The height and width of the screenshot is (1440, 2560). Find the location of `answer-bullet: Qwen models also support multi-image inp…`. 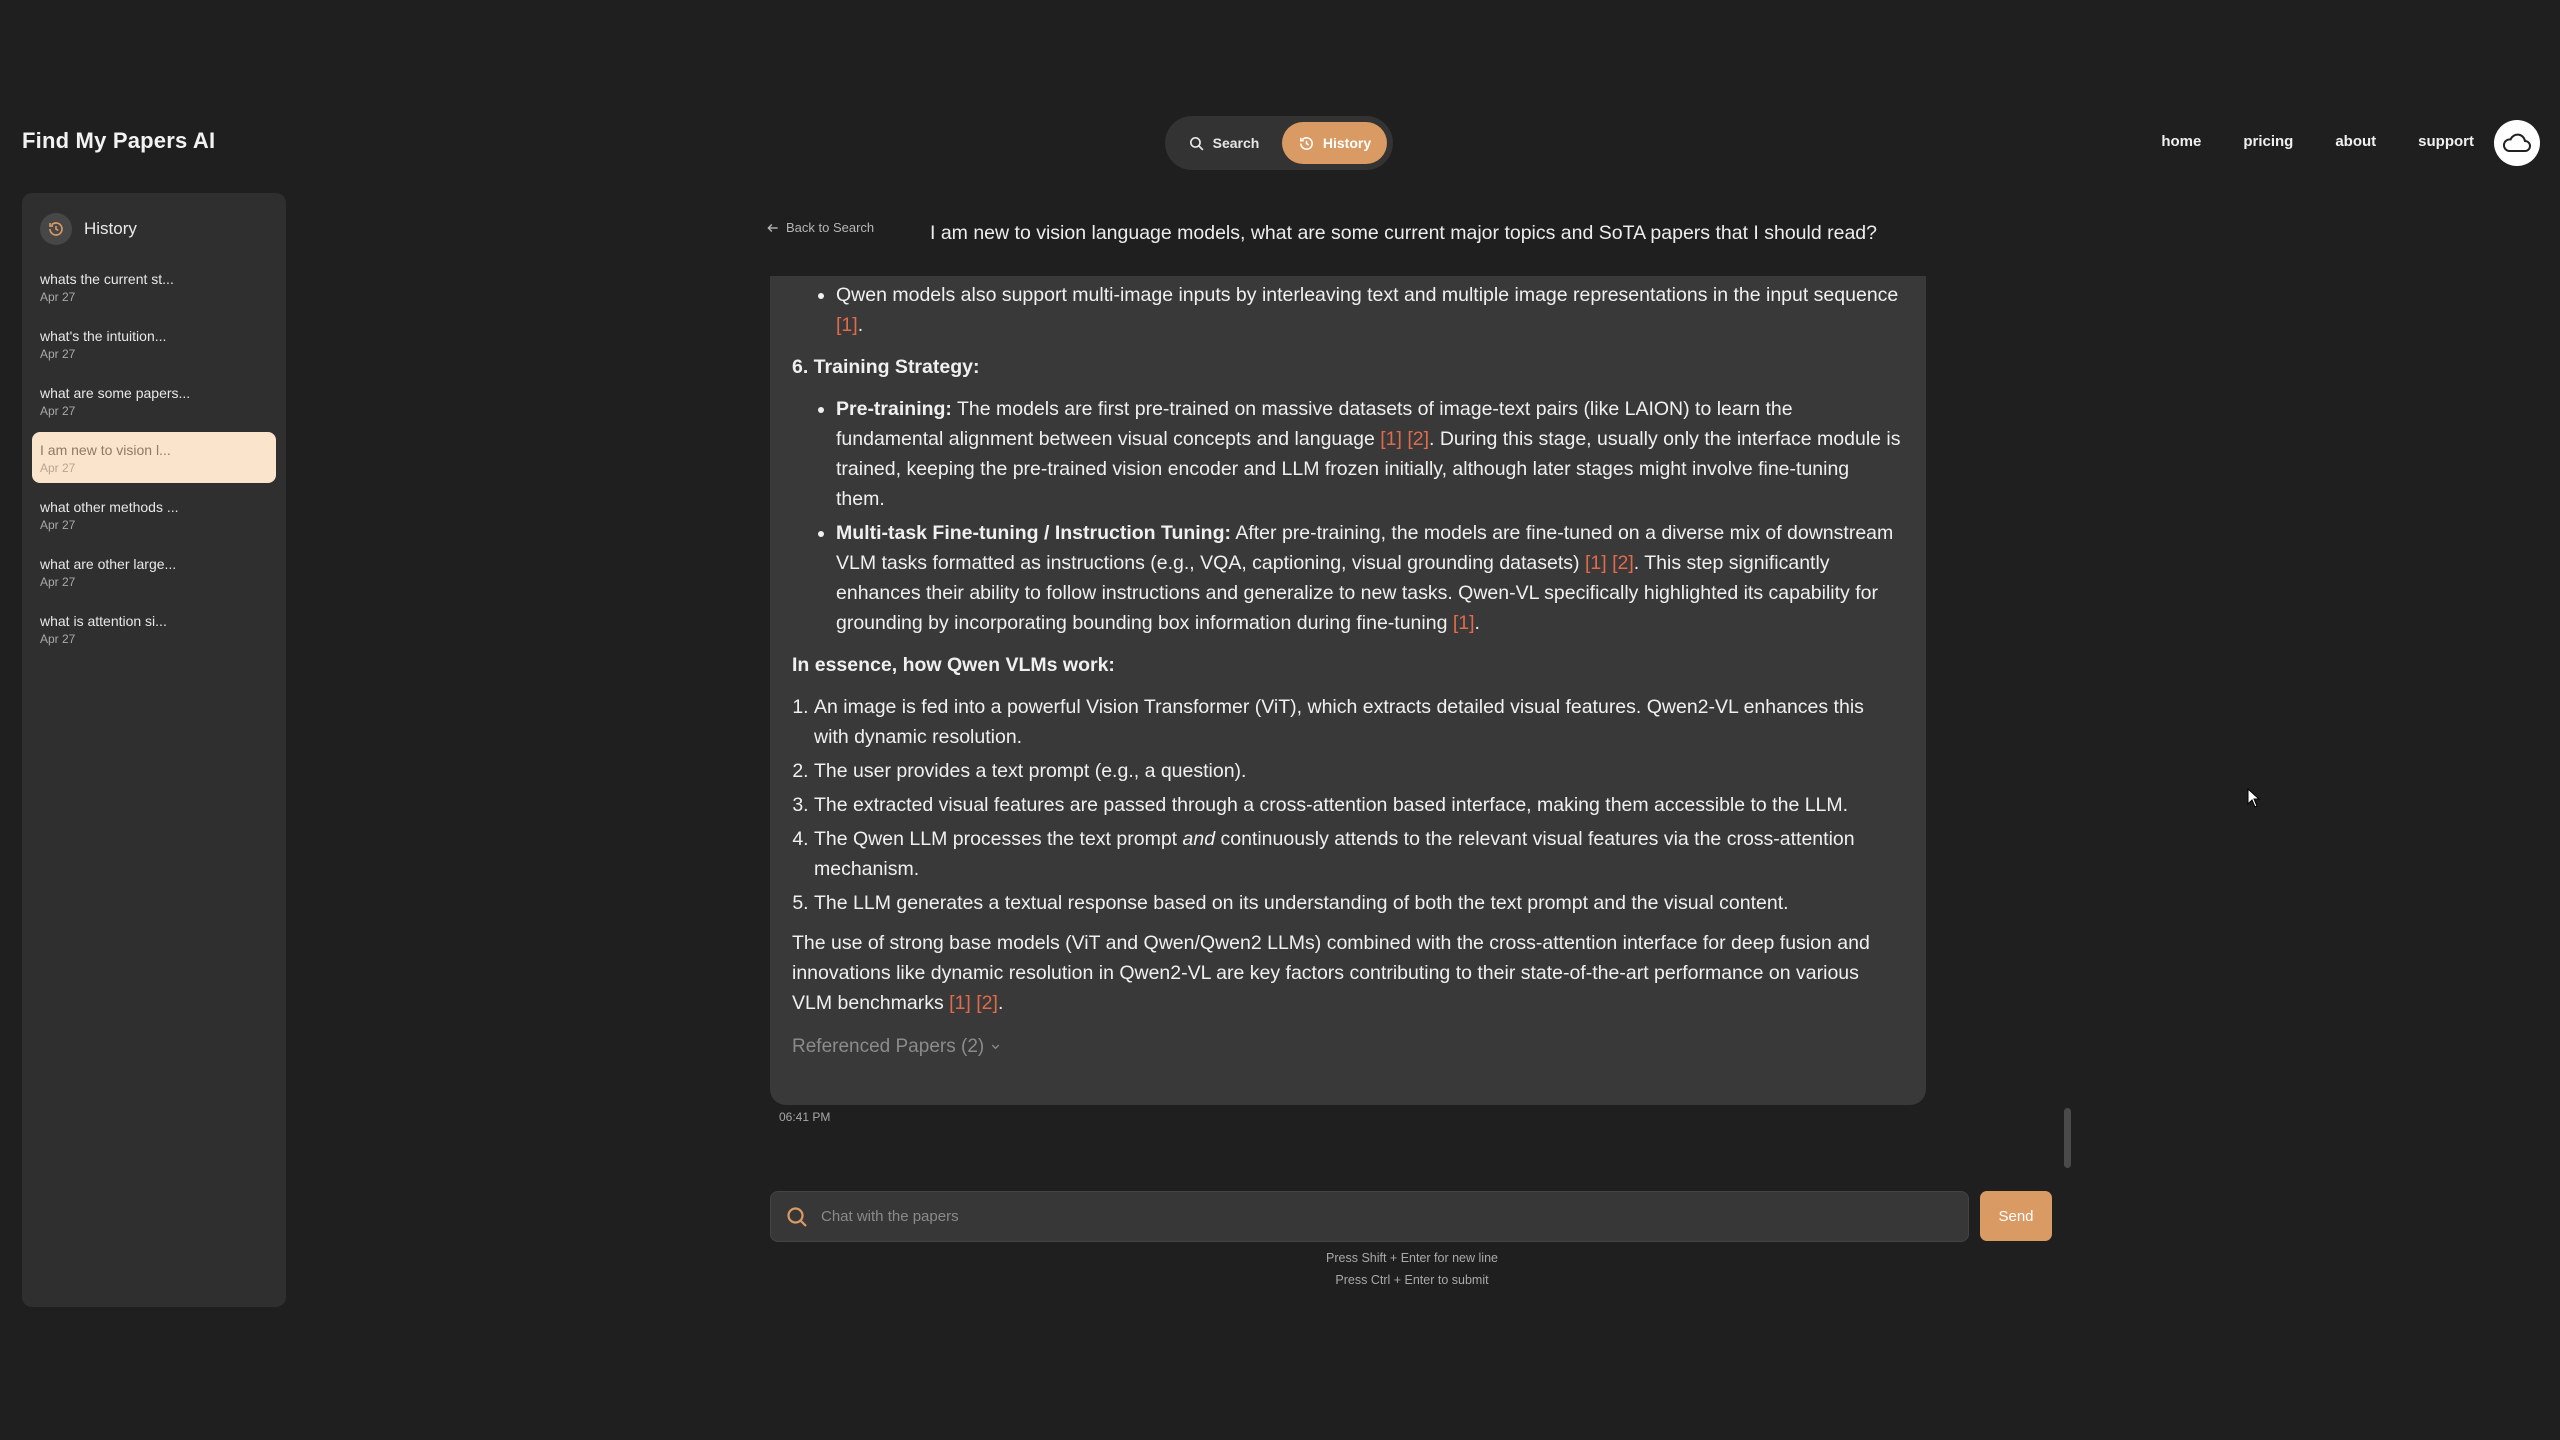

answer-bullet: Qwen models also support multi-image inp… is located at coordinates (1369, 310).